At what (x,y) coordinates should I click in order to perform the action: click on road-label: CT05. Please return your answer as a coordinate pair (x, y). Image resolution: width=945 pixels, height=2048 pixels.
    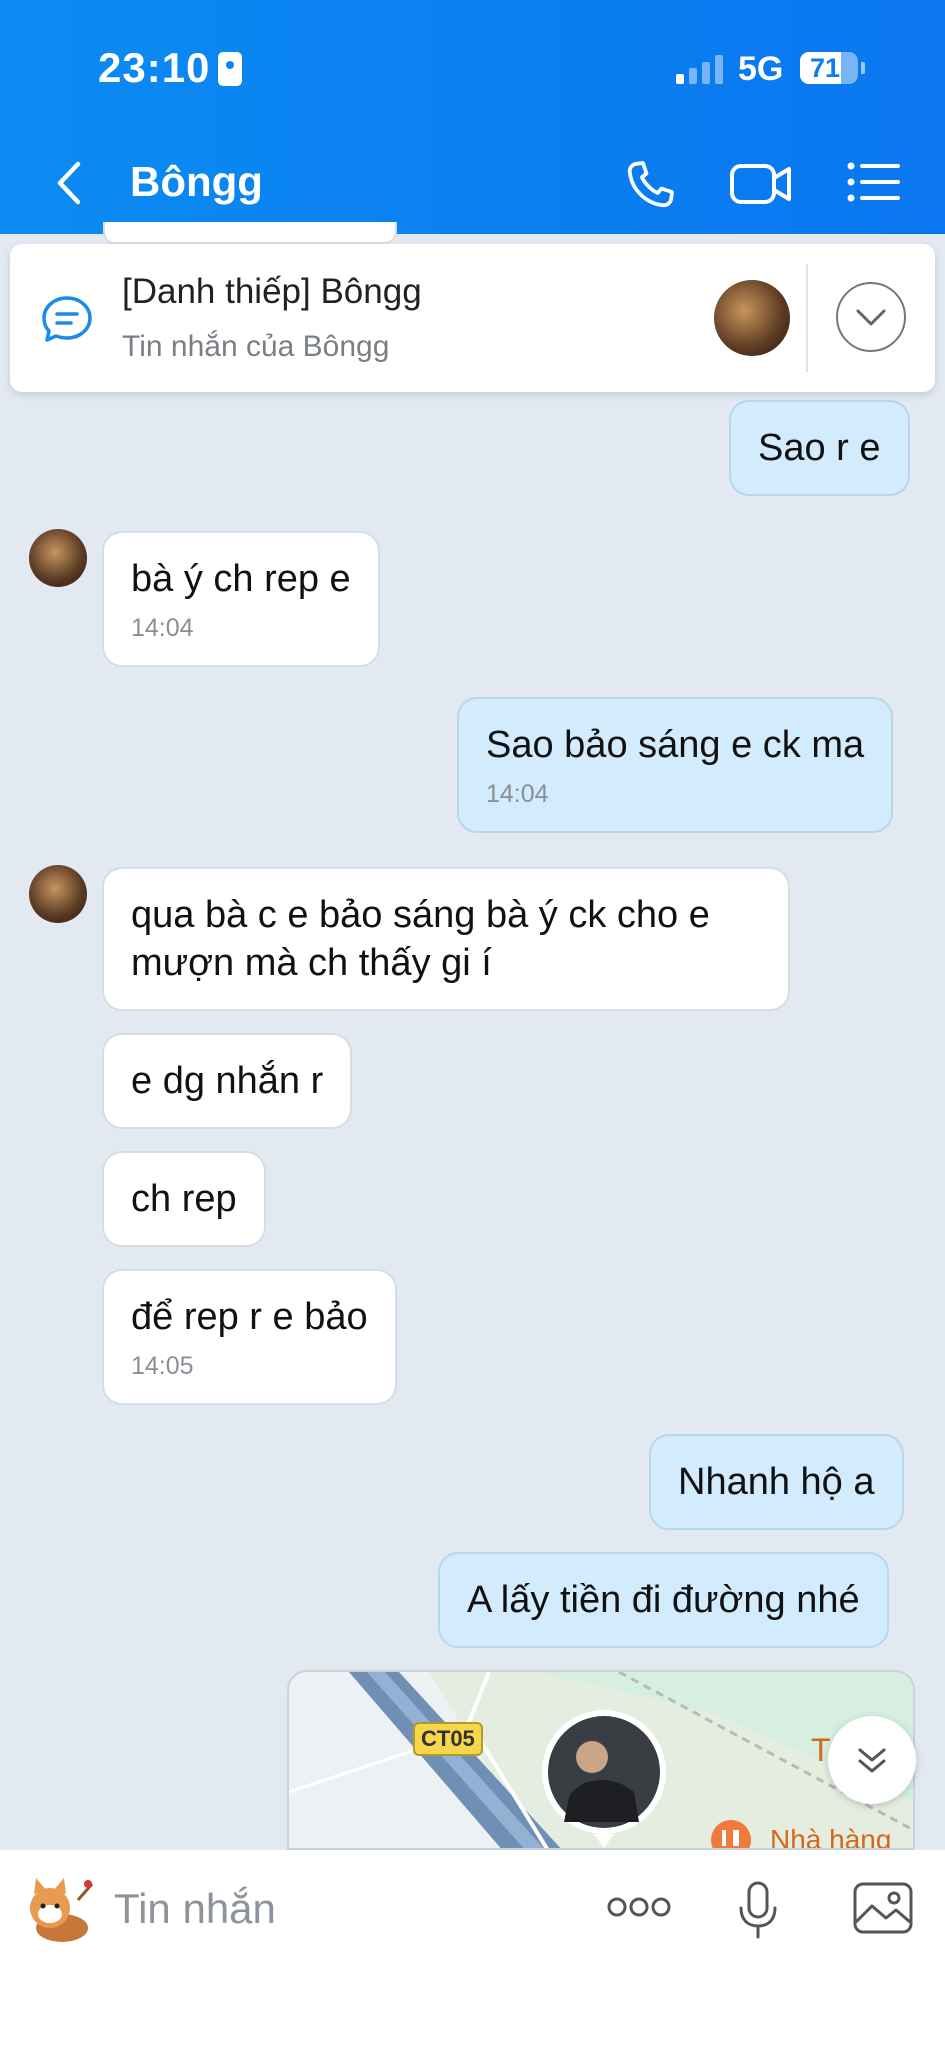
    Looking at the image, I should click on (448, 1739).